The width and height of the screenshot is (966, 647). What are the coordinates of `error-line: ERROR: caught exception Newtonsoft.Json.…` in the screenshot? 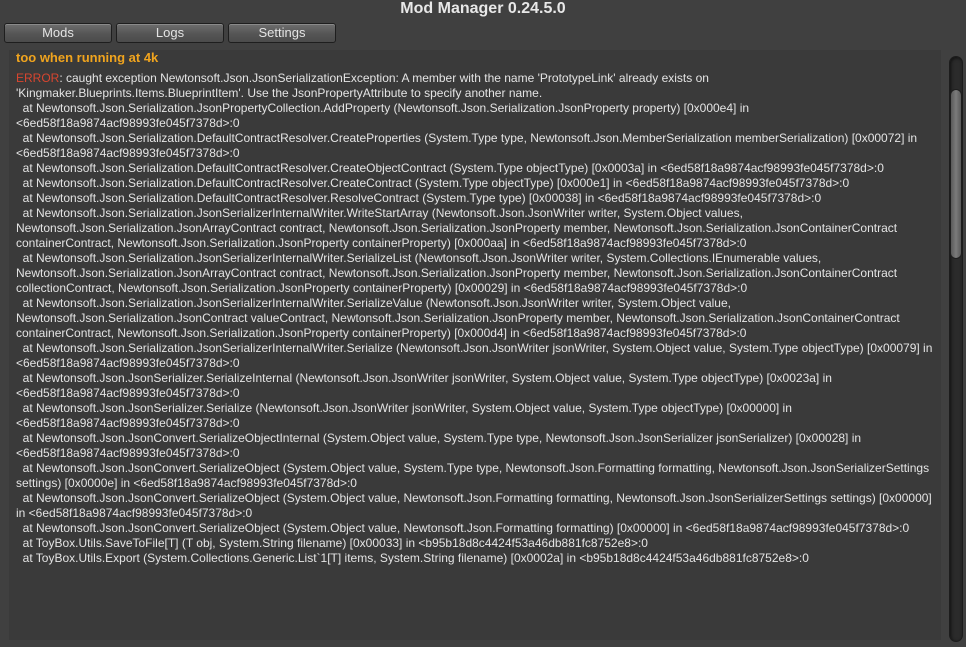 It's located at (476, 86).